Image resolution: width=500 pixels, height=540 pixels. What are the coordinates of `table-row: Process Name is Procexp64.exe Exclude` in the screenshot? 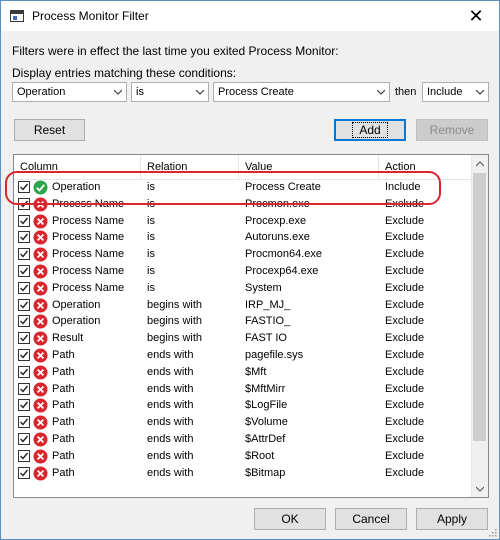 It's located at (244, 271).